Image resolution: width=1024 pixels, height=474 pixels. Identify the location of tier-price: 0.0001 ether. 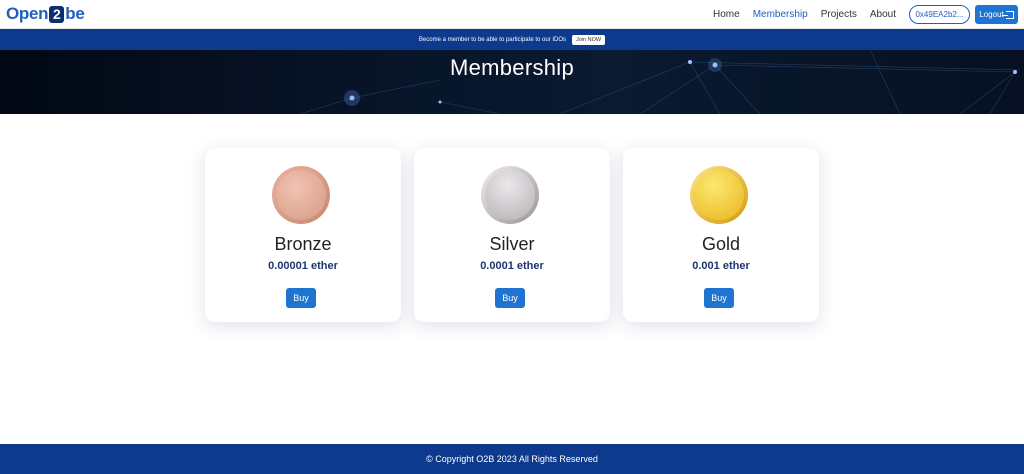
(512, 266).